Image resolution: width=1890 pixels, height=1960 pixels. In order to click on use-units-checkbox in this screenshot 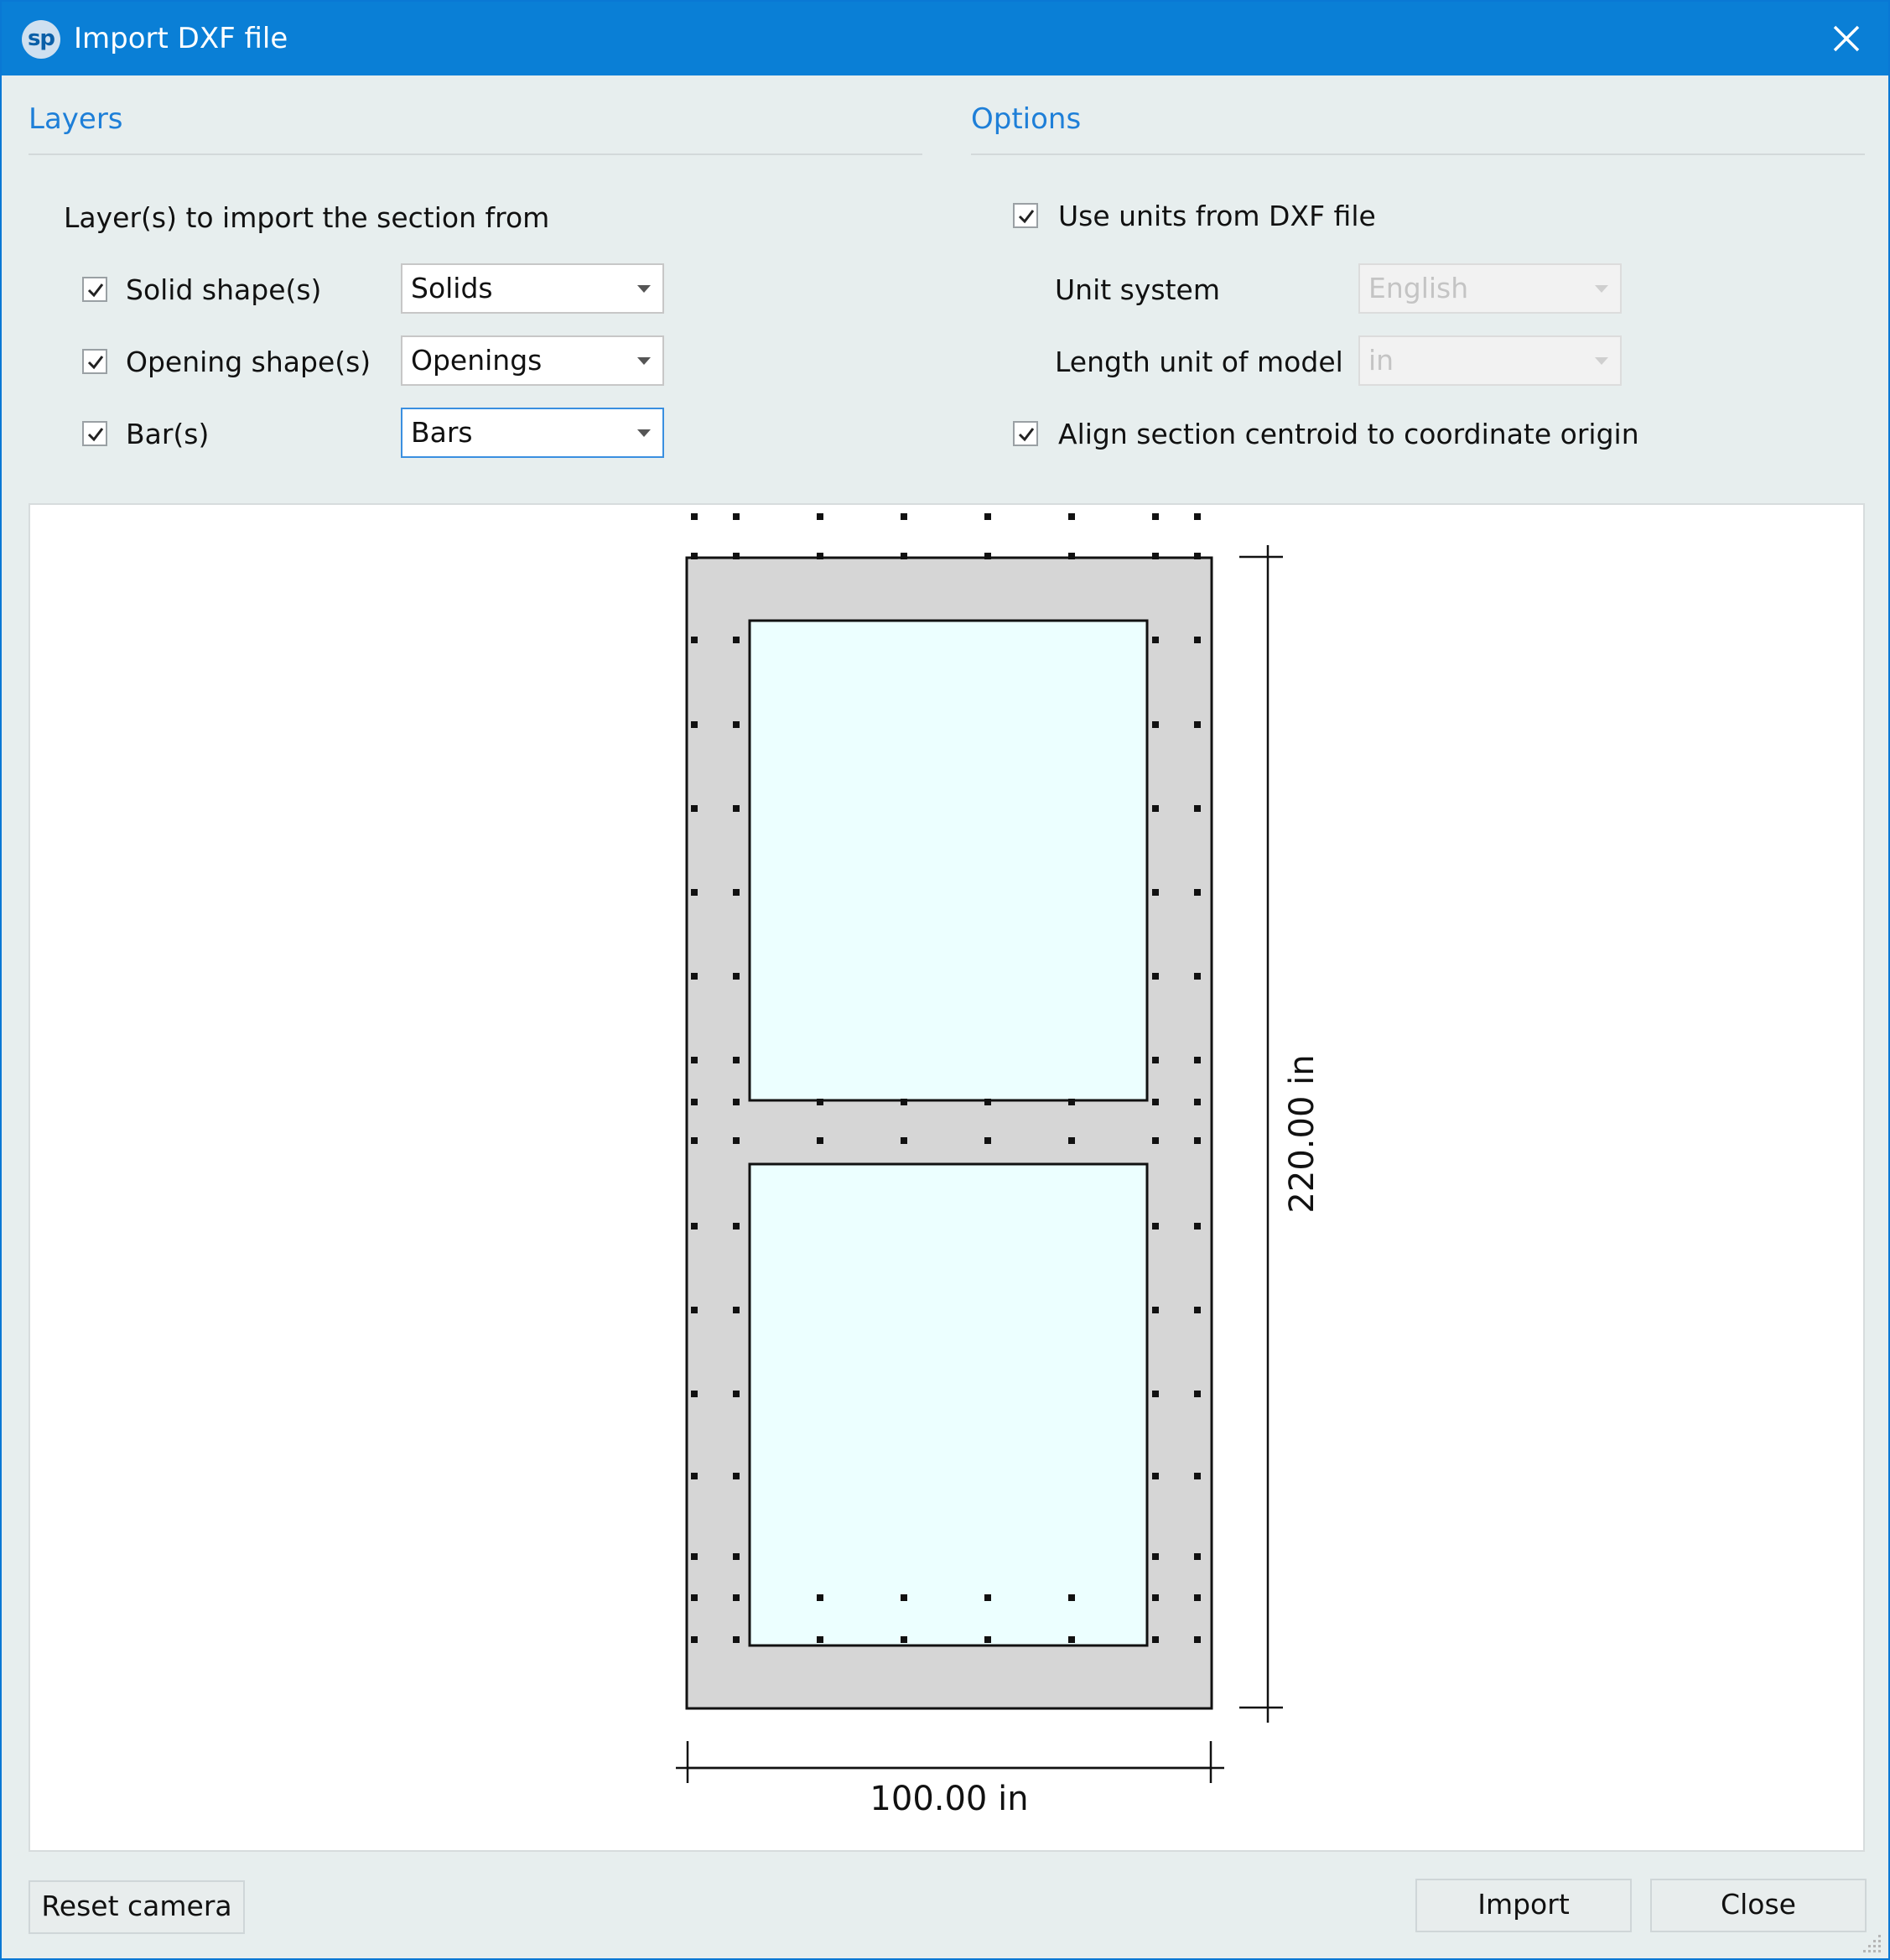, I will do `click(1025, 215)`.